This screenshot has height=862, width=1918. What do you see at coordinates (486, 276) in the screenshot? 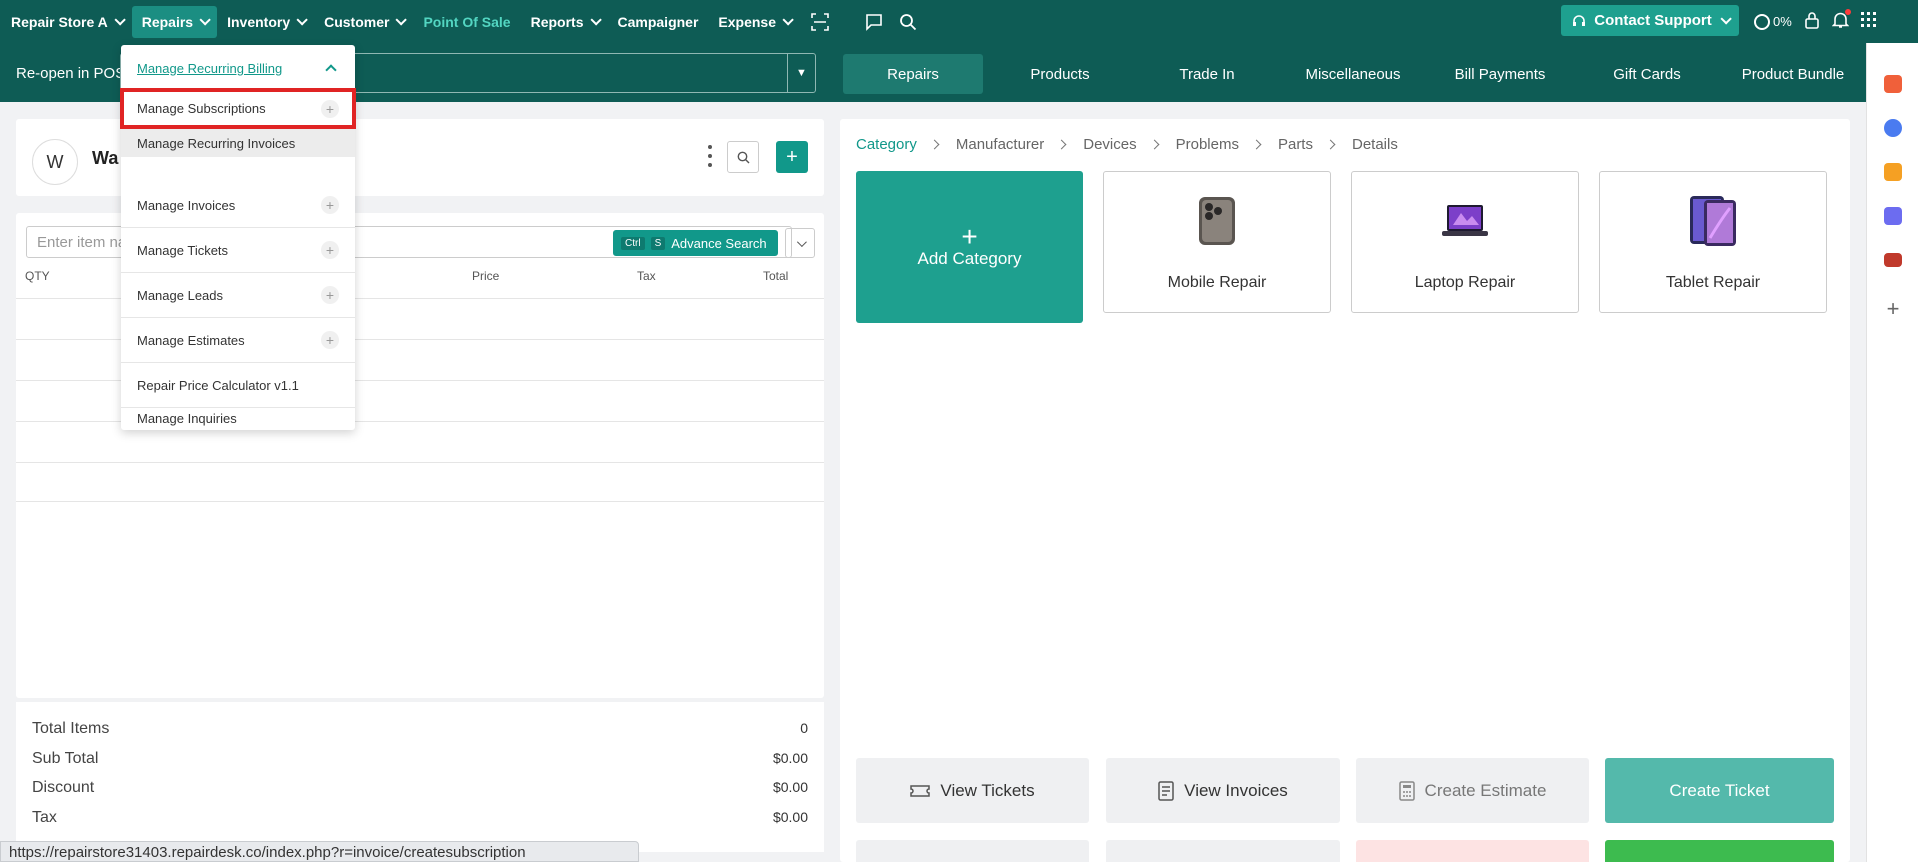
I see `col-price: Price` at bounding box center [486, 276].